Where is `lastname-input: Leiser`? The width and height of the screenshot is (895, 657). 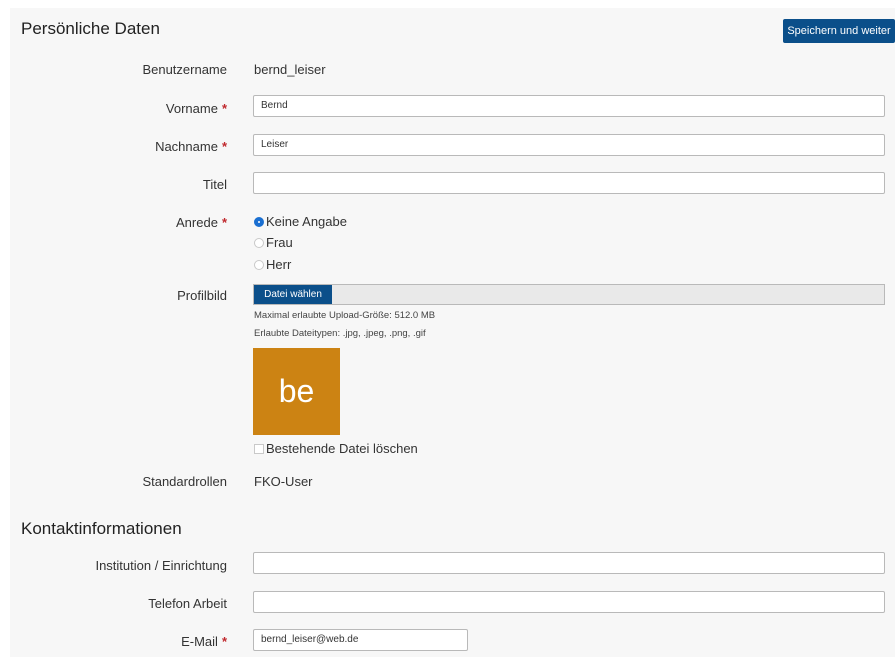 lastname-input: Leiser is located at coordinates (569, 145).